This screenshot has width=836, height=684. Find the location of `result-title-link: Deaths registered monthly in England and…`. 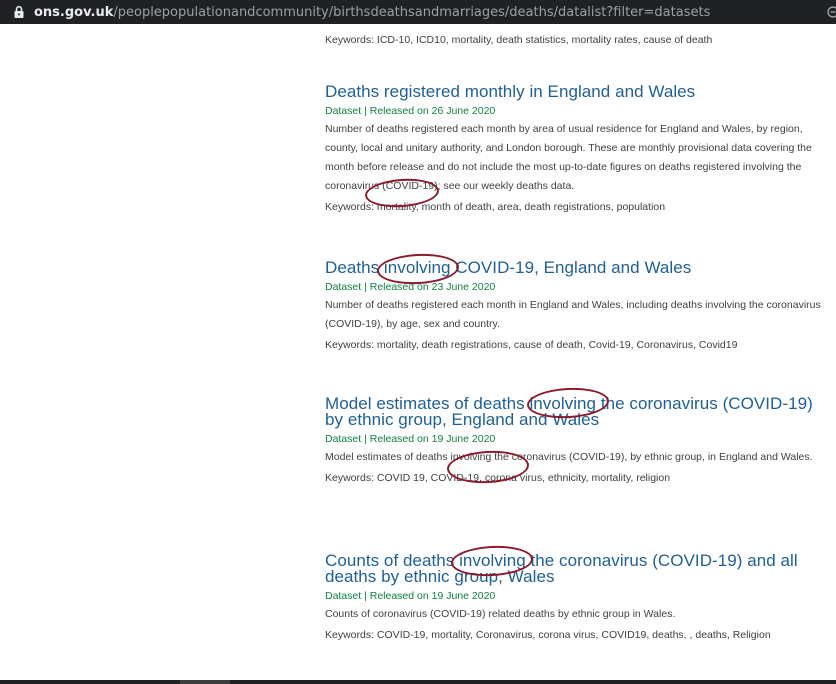

result-title-link: Deaths registered monthly in England and… is located at coordinates (577, 91).